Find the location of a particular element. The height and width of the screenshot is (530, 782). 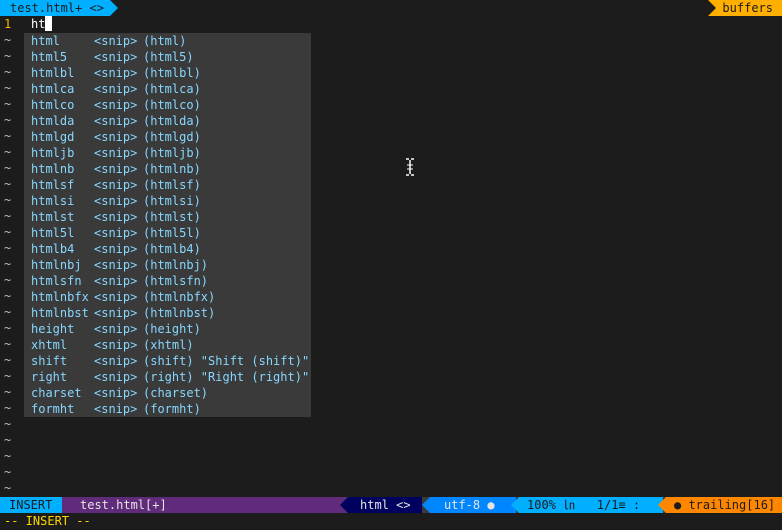

completion-item: xhtml <snip> (xhtml) is located at coordinates (112, 345).